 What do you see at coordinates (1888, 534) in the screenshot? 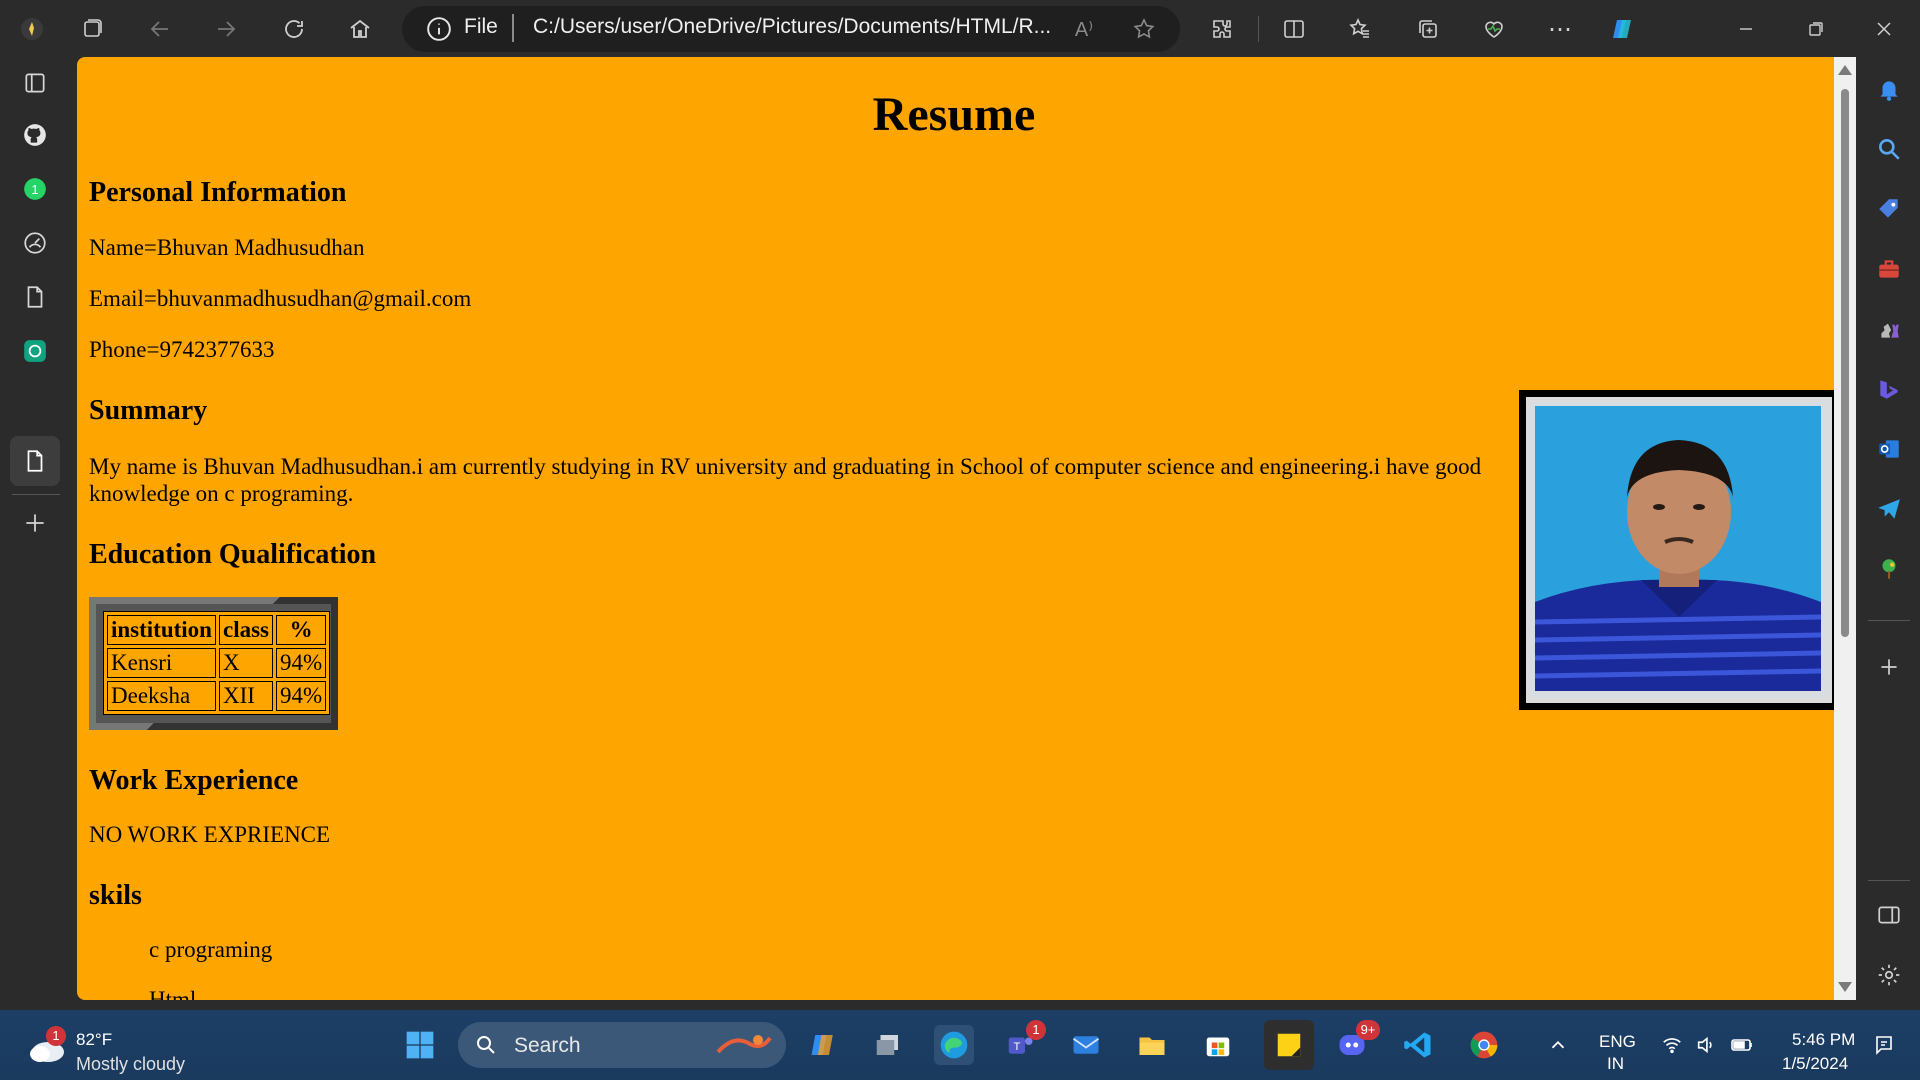
I see `edge-sidebar` at bounding box center [1888, 534].